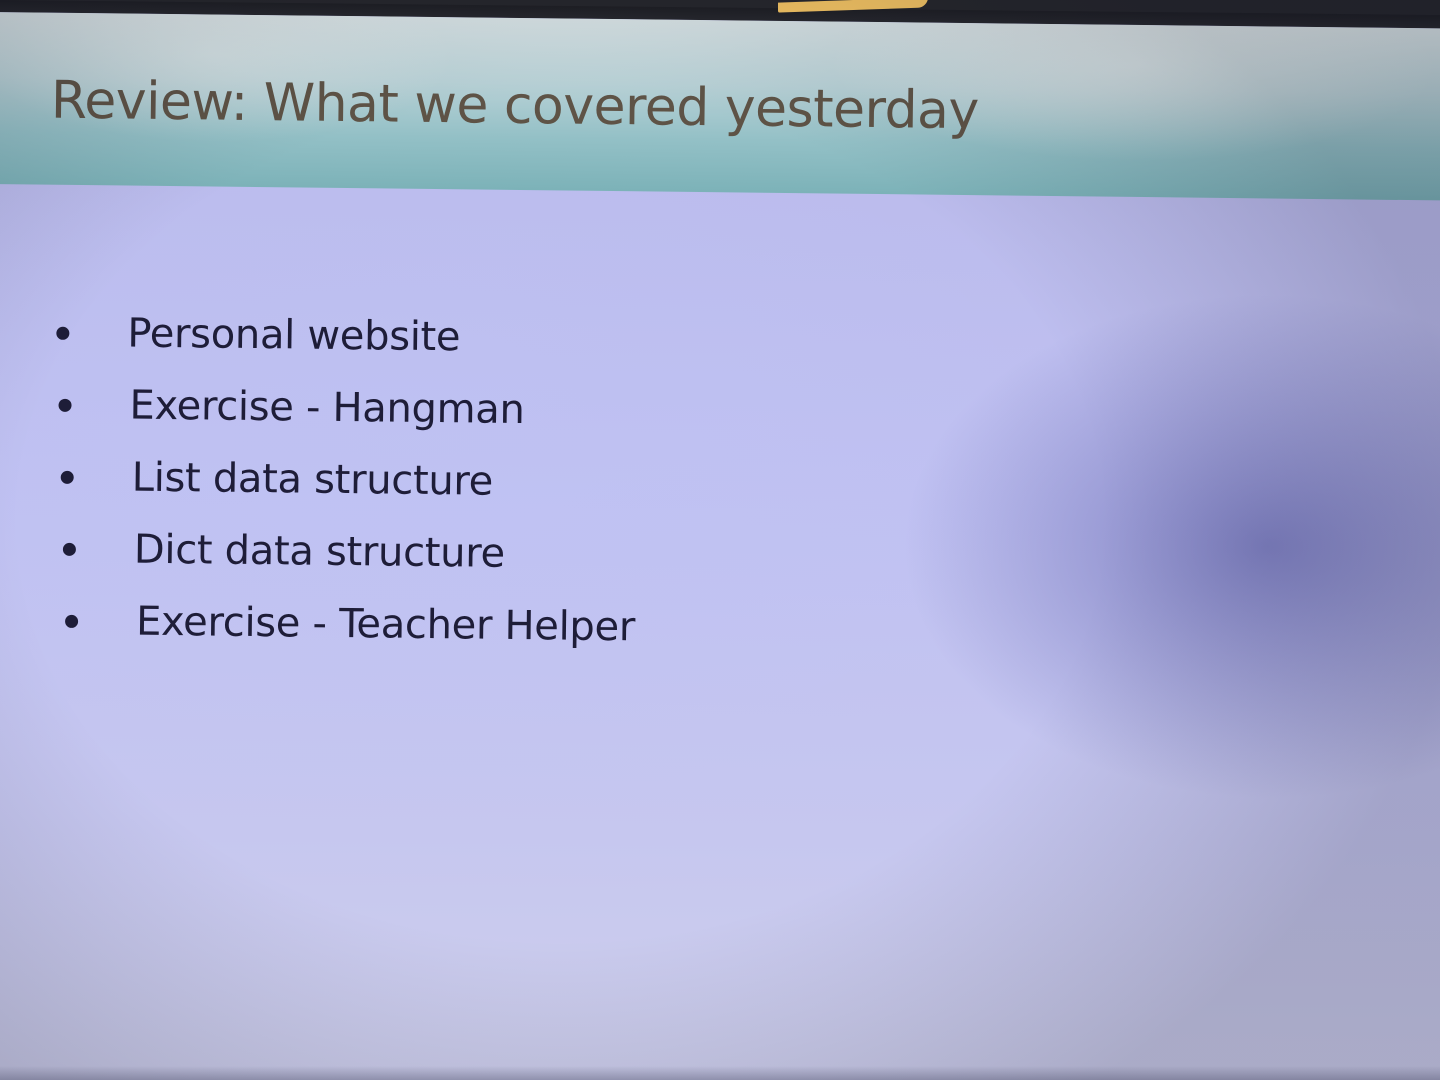 This screenshot has height=1080, width=1440. What do you see at coordinates (312, 479) in the screenshot?
I see `bullet-text: List data structure` at bounding box center [312, 479].